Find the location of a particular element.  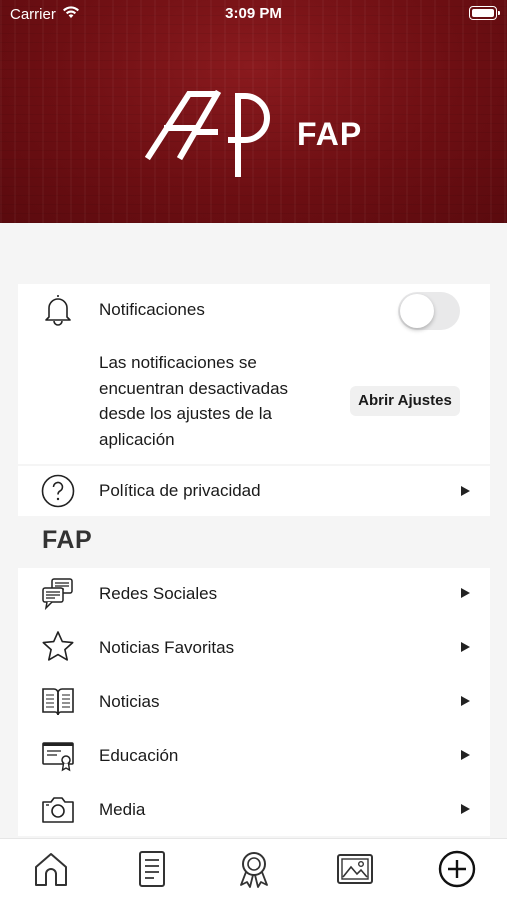

notifications-toggle is located at coordinates (429, 311).